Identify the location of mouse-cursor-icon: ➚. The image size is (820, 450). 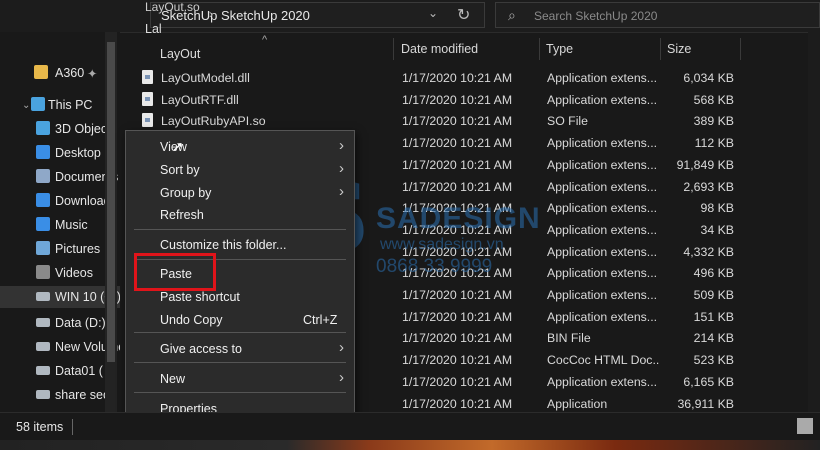
(178, 146).